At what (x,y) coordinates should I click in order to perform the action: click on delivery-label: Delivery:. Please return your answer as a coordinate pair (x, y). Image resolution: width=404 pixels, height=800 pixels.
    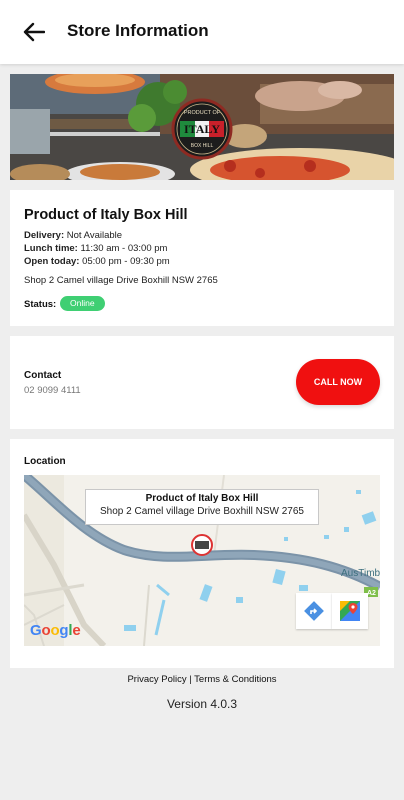
    Looking at the image, I should click on (44, 235).